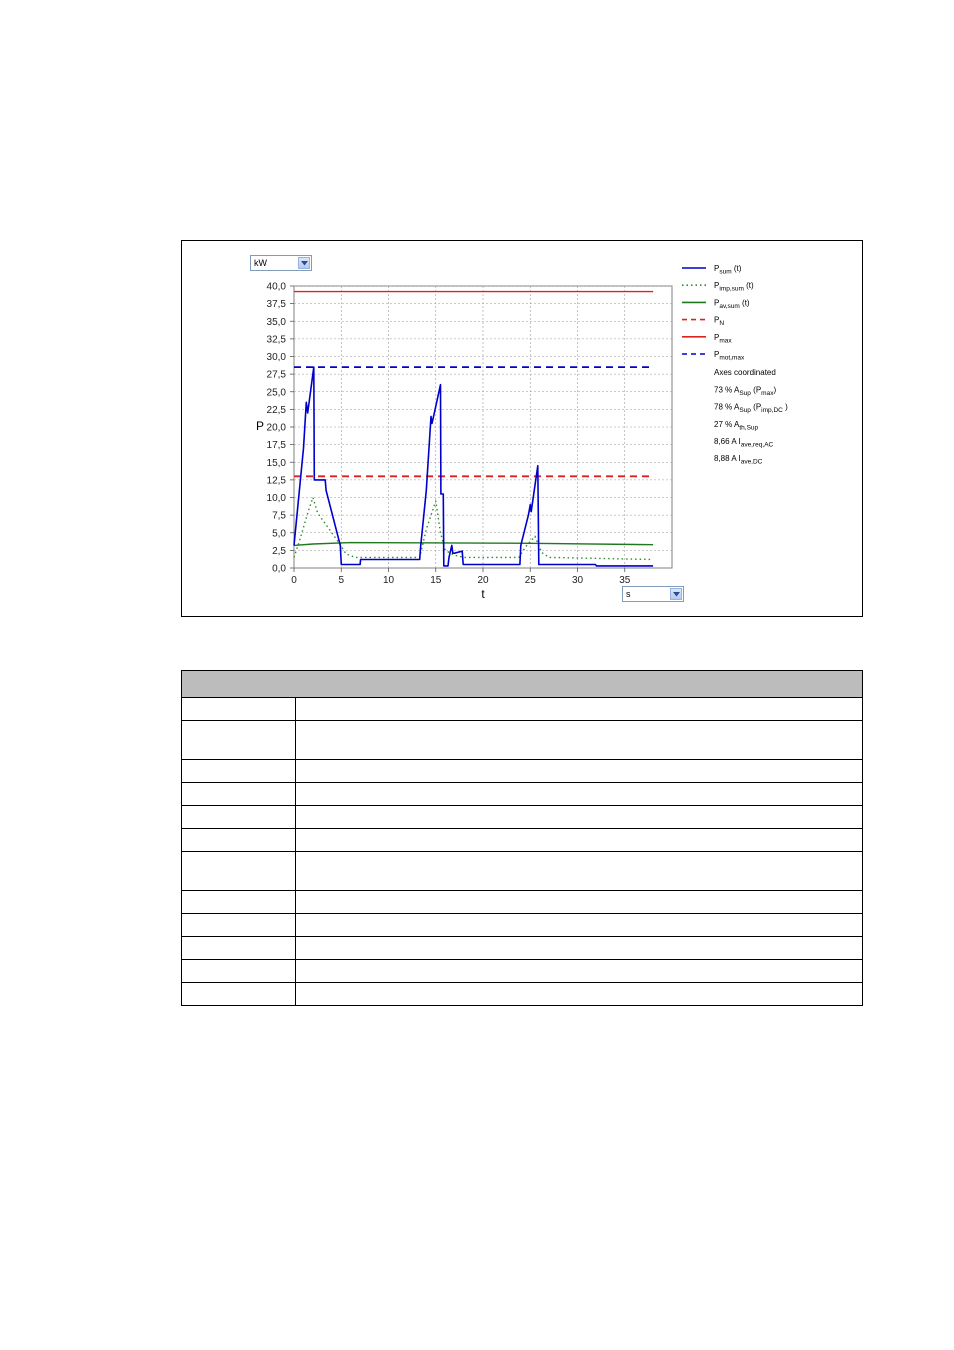 The height and width of the screenshot is (1350, 954). I want to click on legend-info-line: 73 % ASup (Pmax), so click(745, 391).